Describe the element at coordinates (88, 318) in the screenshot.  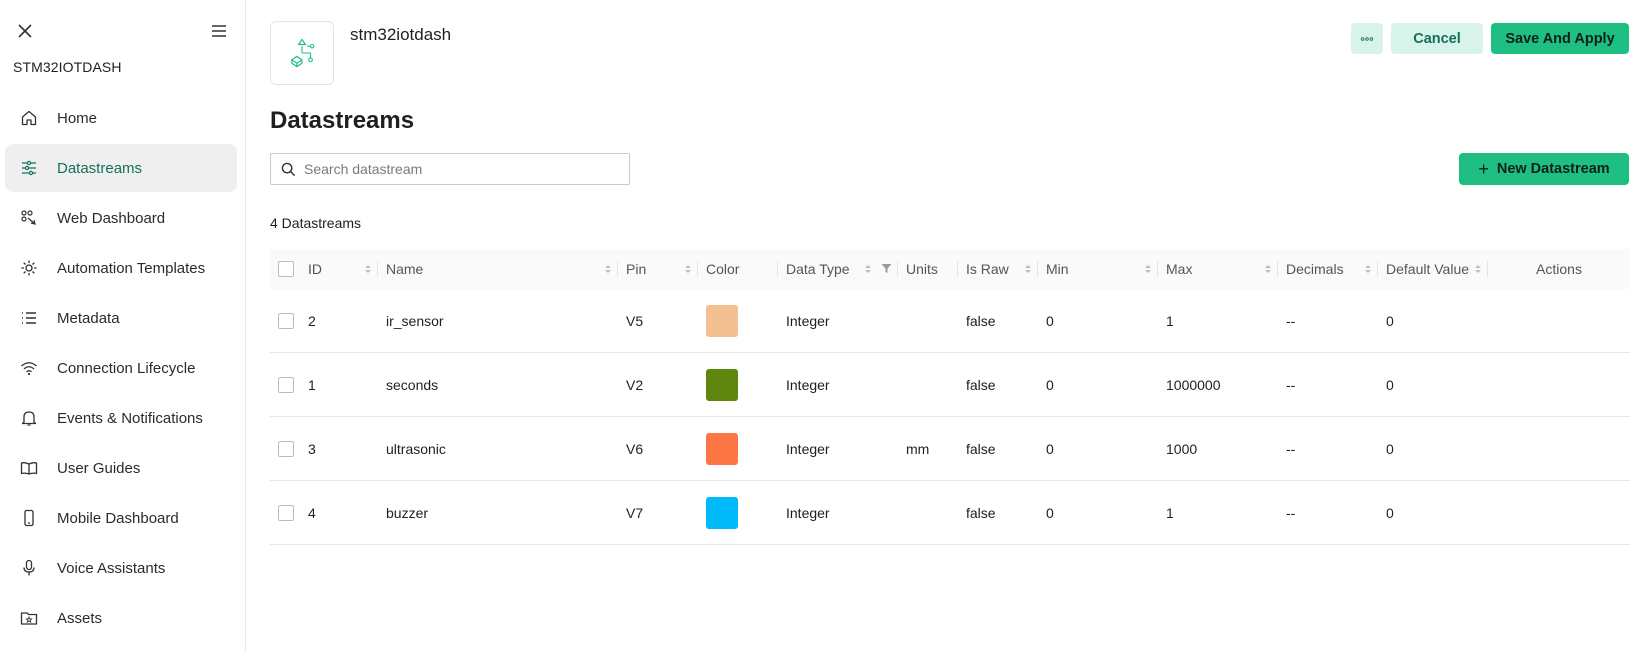
I see `sidebar-item-label: Metadata` at that location.